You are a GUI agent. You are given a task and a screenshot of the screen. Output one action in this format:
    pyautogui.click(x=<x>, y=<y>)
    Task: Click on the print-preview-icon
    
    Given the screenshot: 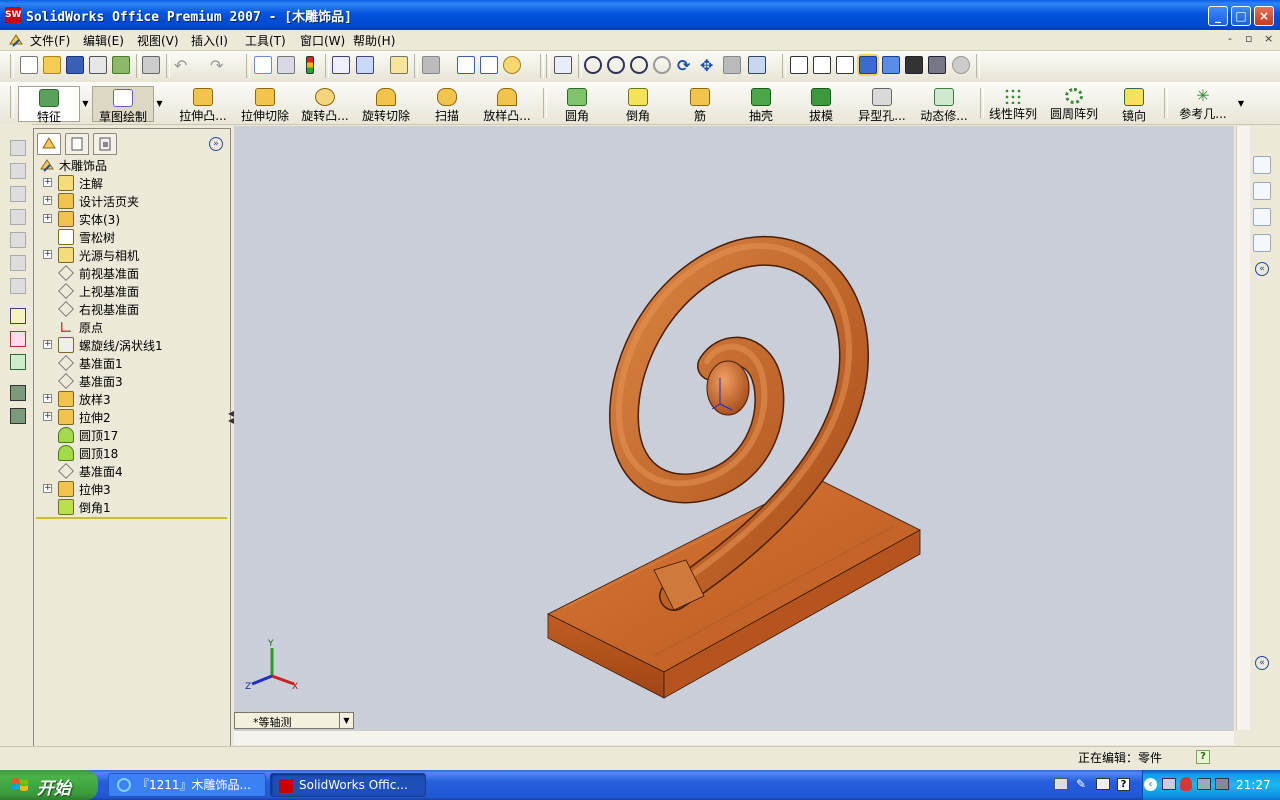 What is the action you would take?
    pyautogui.click(x=98, y=65)
    